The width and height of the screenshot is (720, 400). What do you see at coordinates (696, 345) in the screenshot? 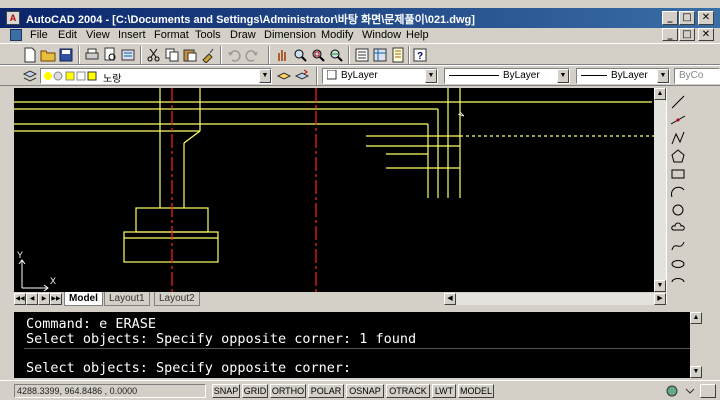
I see `command-scrollbar: ▲ ▼` at bounding box center [696, 345].